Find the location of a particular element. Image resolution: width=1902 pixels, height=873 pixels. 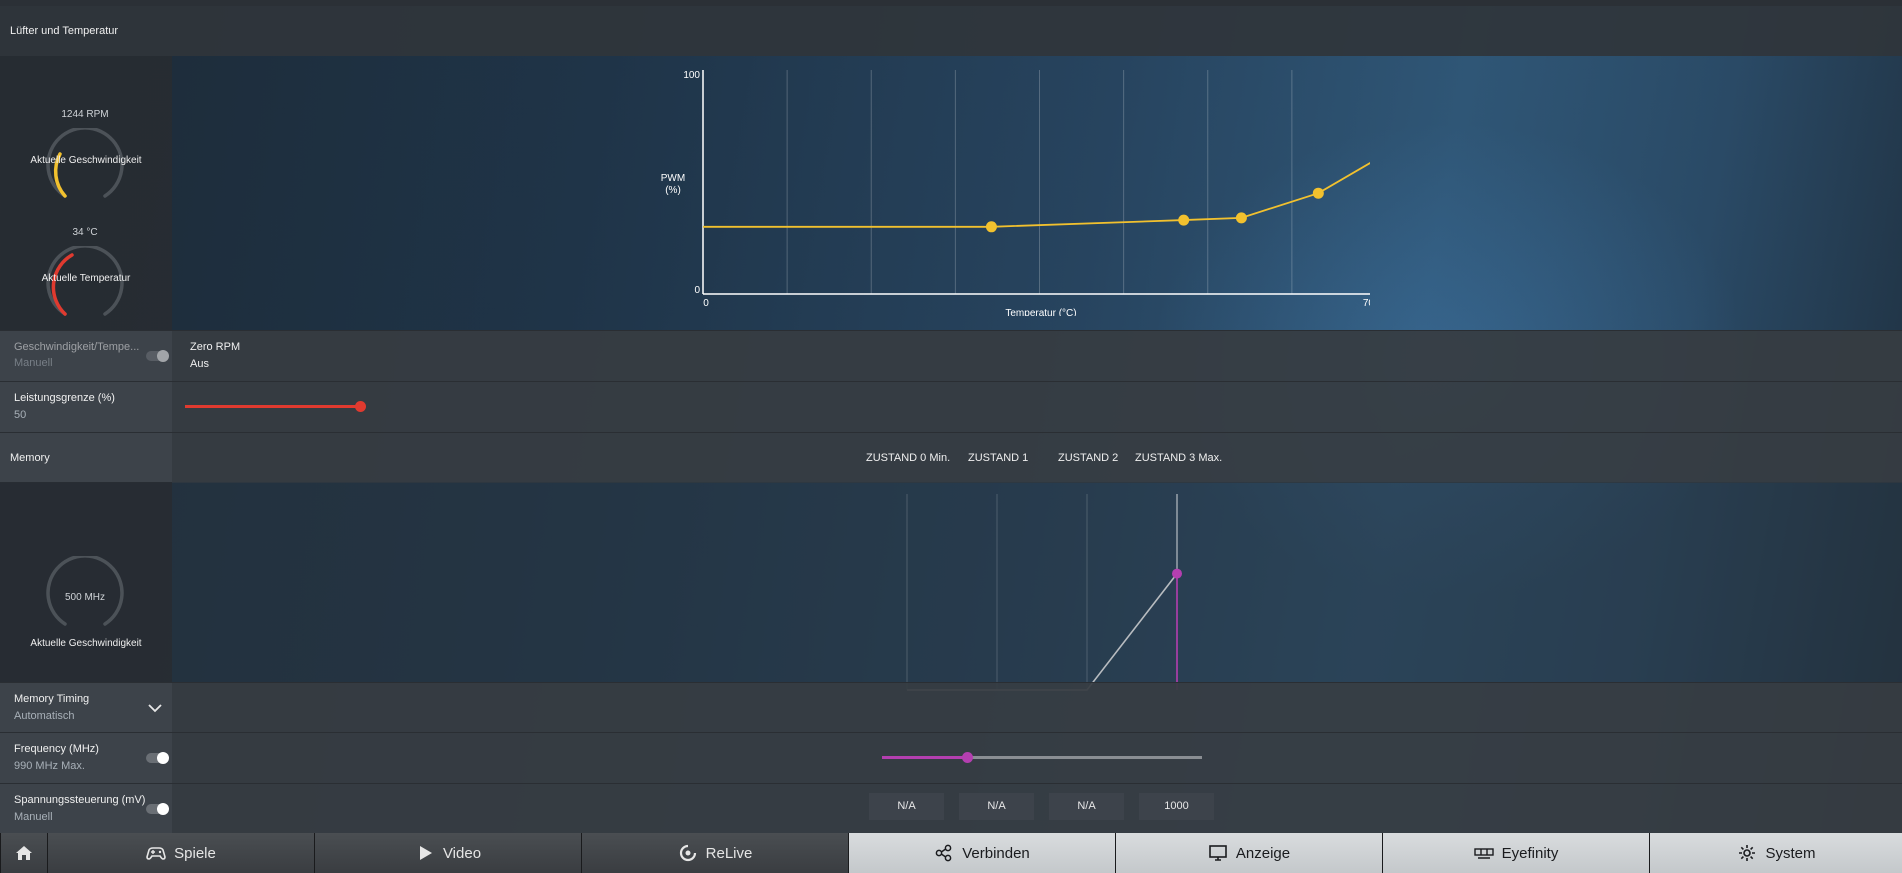

nav-anzeige-label: Anzeige is located at coordinates (1263, 853).